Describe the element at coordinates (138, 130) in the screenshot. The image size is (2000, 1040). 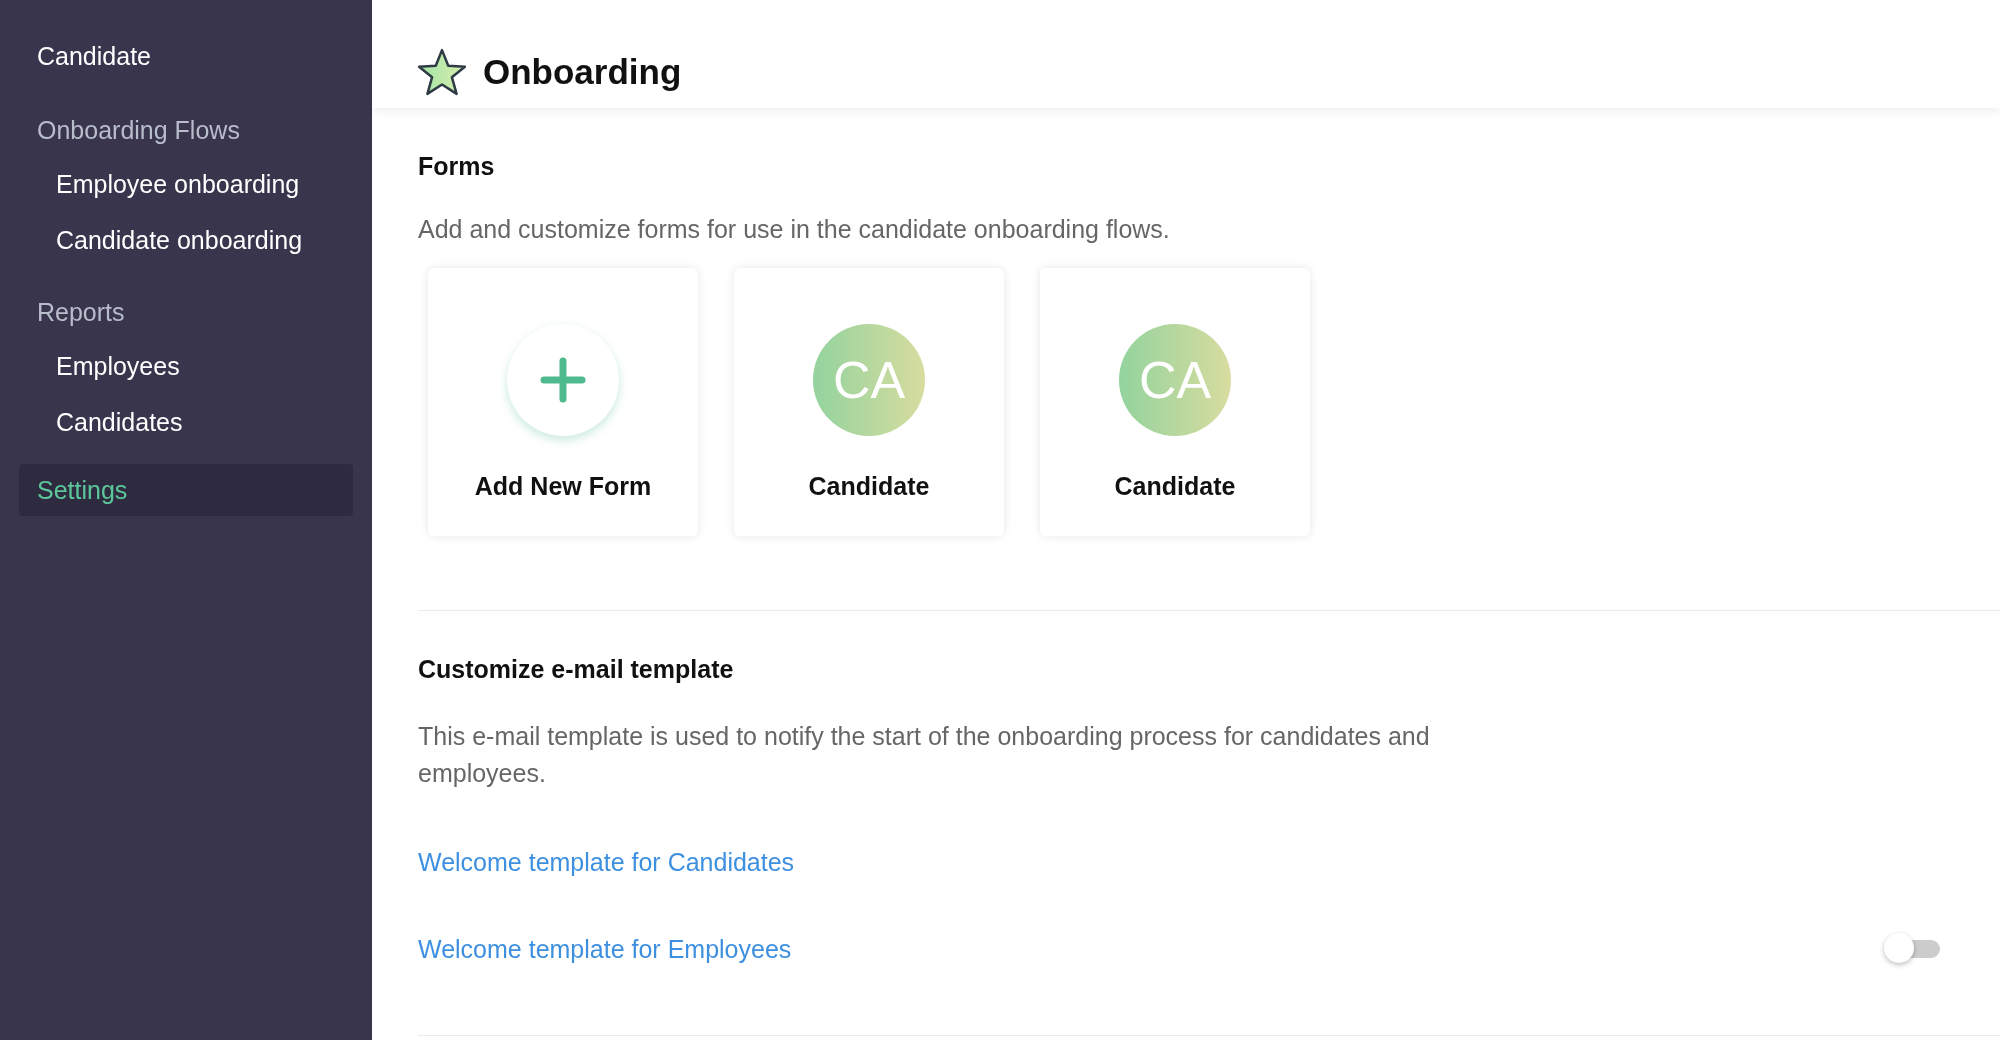
I see `sidebar-heading: Onboarding Flows` at that location.